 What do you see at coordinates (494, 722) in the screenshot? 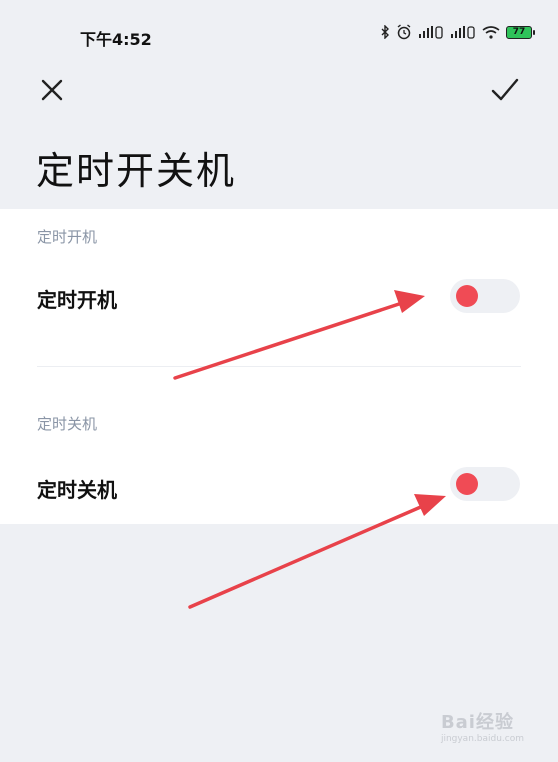
I see `watermark-suffix: 经验` at bounding box center [494, 722].